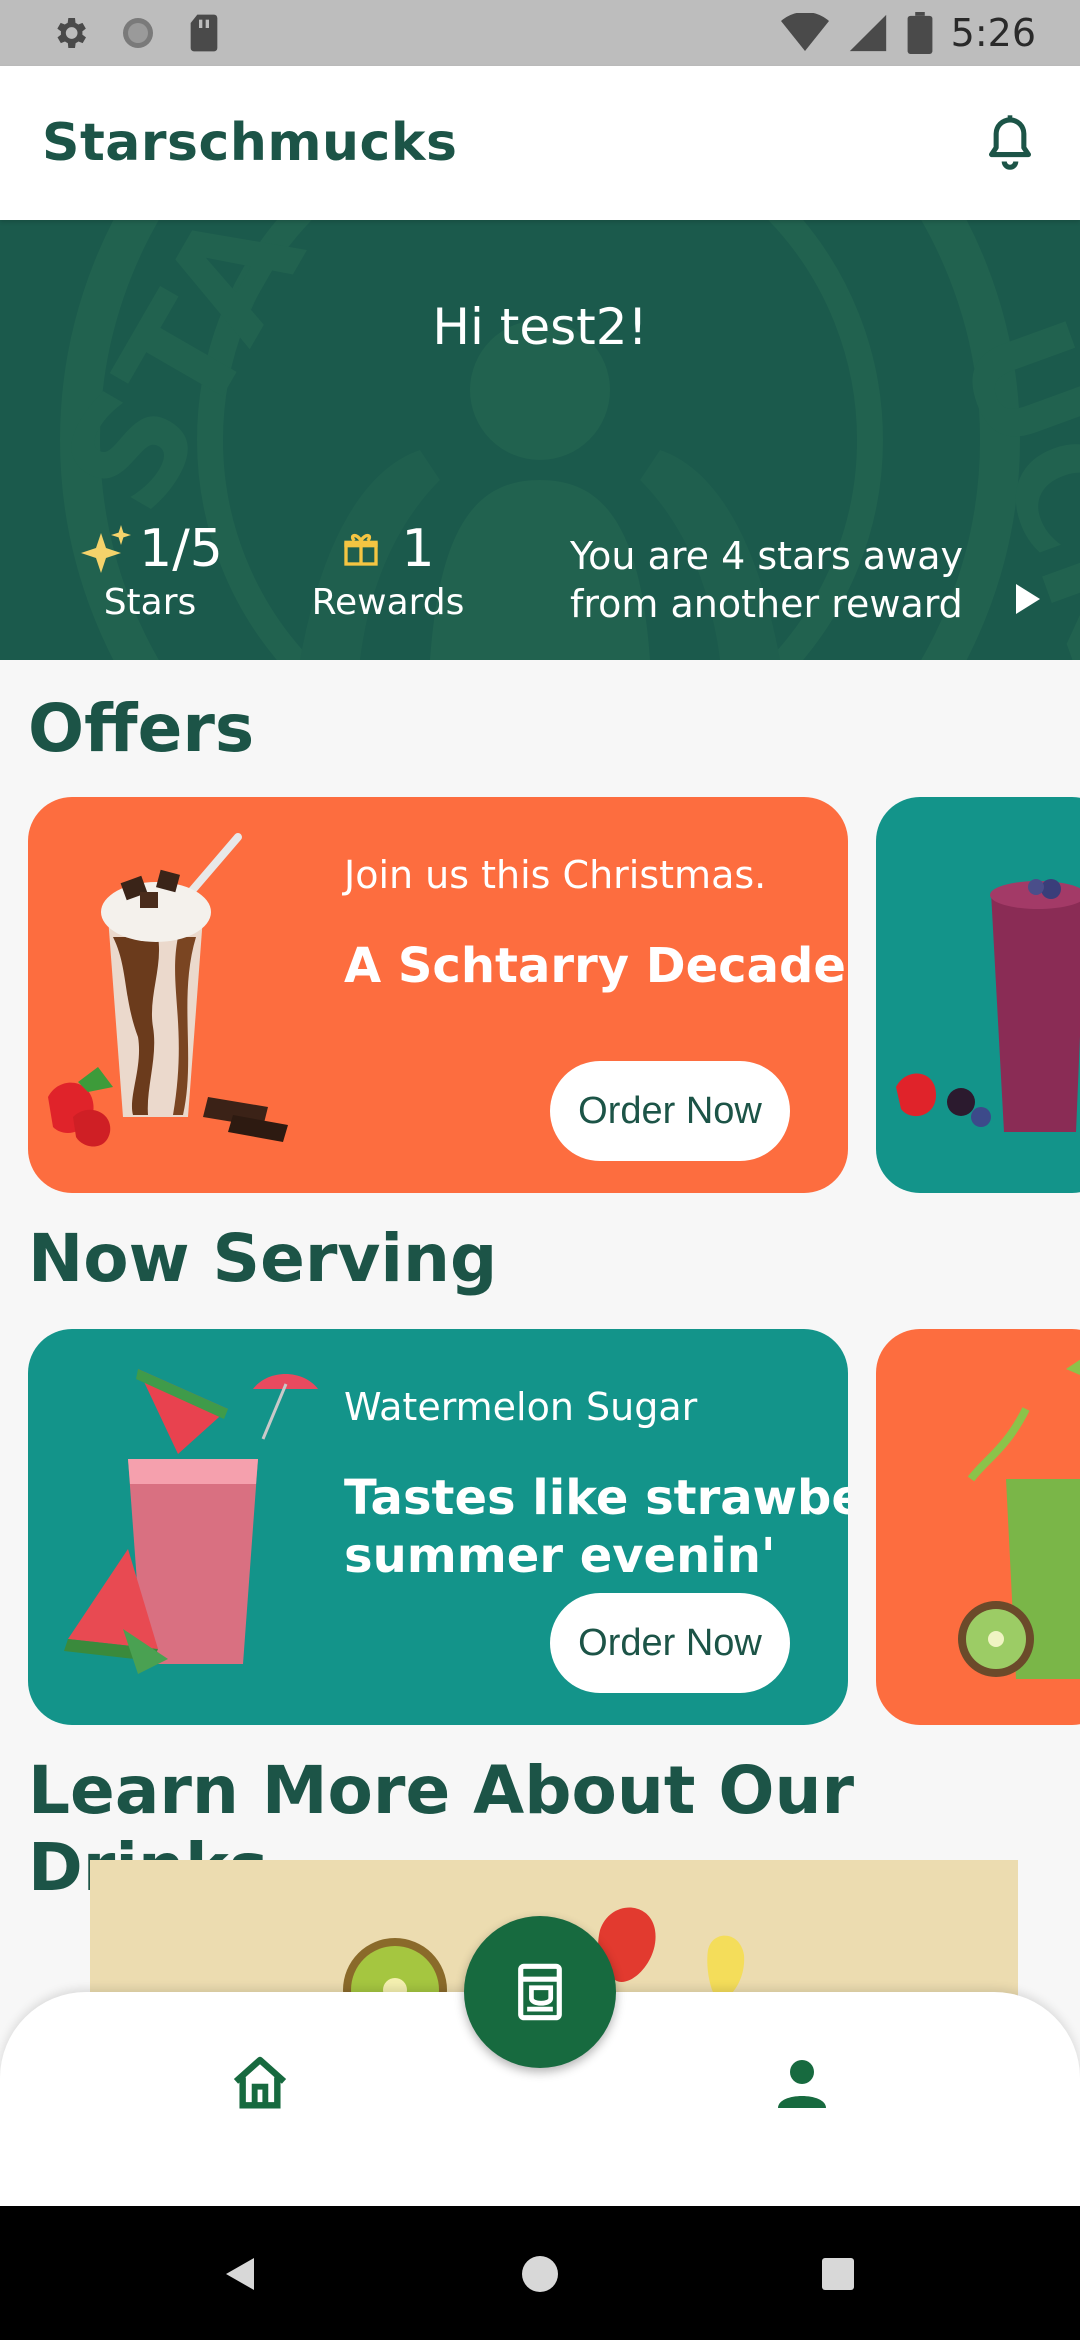 This screenshot has width=1080, height=2340. I want to click on app-title: Starschmucks, so click(250, 143).